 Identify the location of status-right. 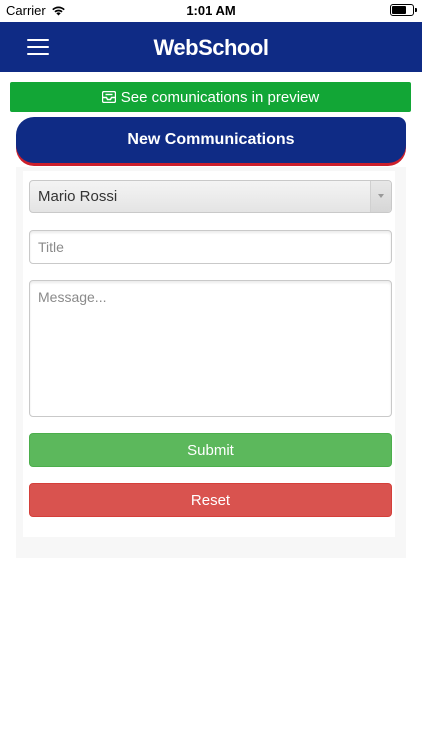
(403, 10).